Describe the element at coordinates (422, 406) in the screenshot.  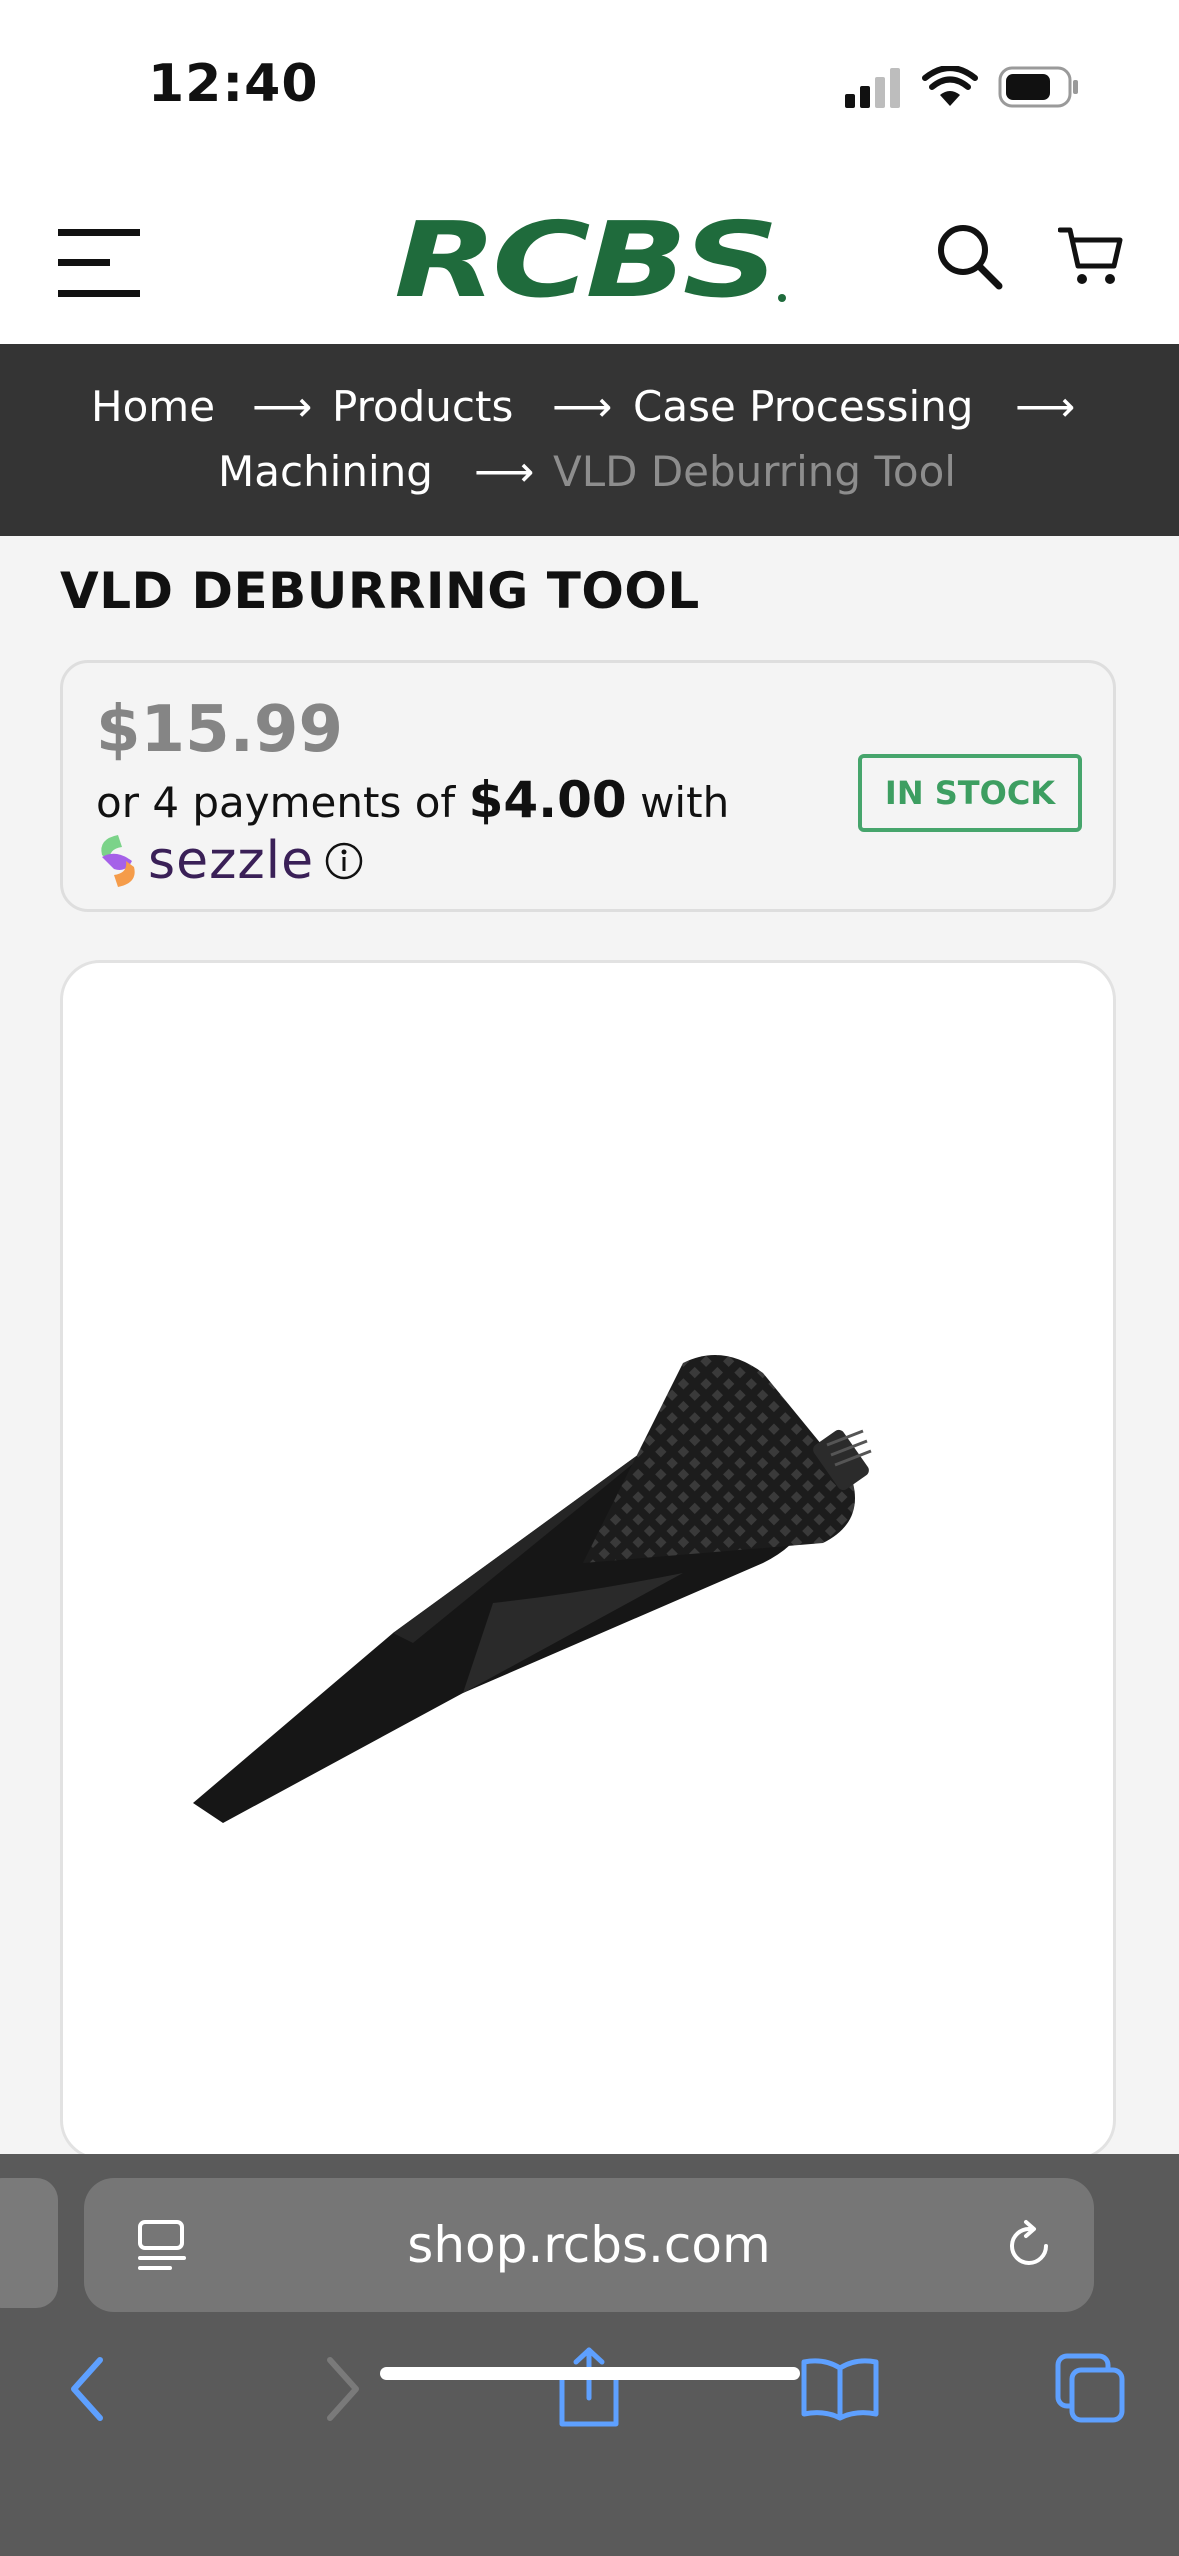
I see `breadcrumb-products: Products` at that location.